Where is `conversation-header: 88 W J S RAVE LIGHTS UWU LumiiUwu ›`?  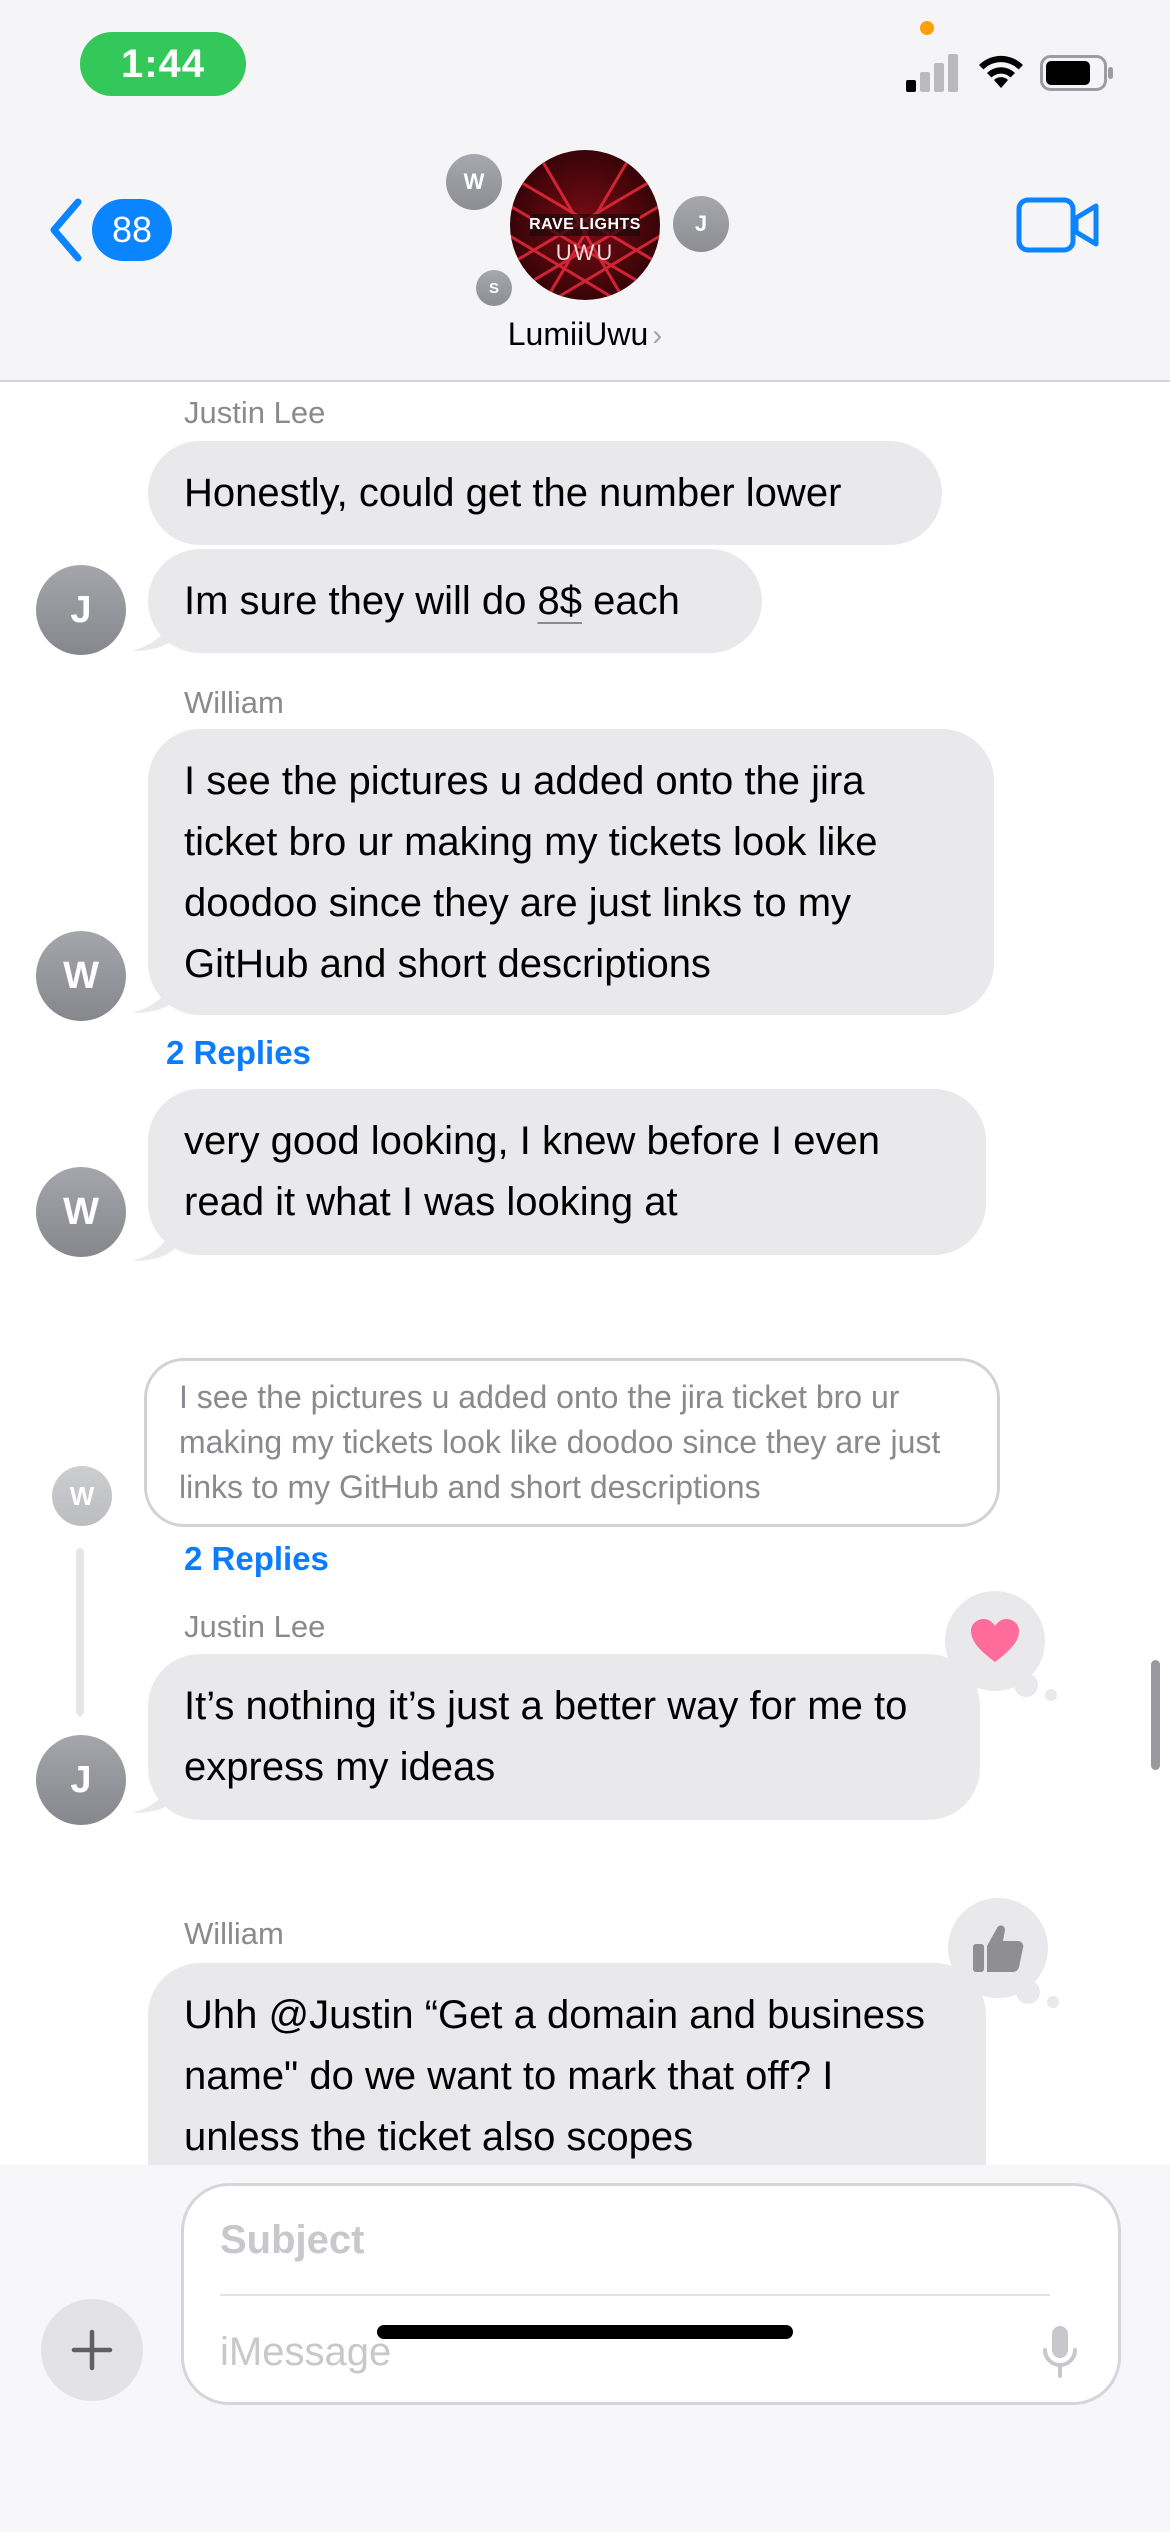
conversation-header: 88 W J S RAVE LIGHTS UWU LumiiUwu › is located at coordinates (585, 261).